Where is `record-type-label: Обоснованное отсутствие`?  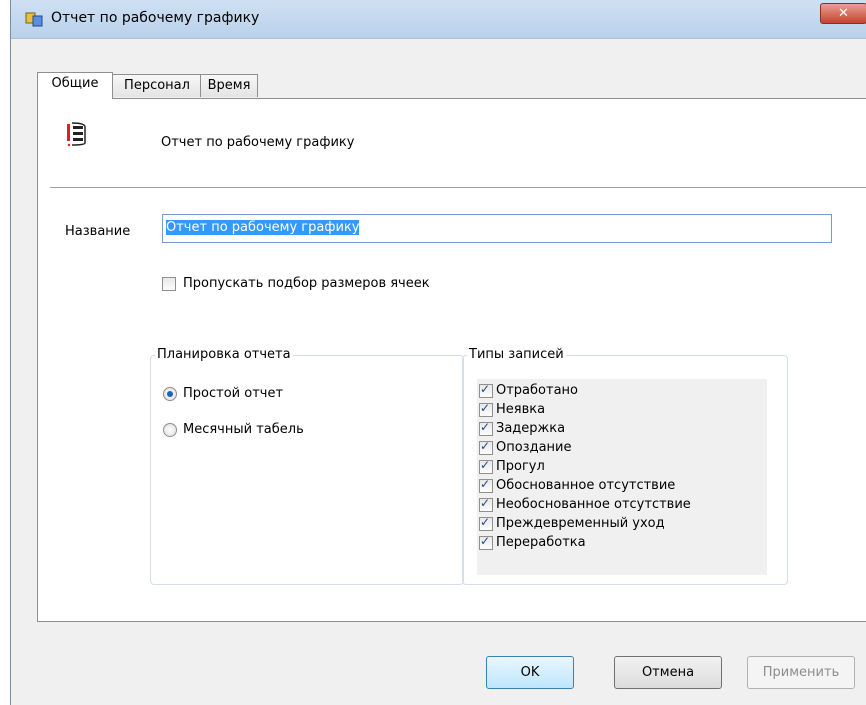
record-type-label: Обоснованное отсутствие is located at coordinates (586, 485).